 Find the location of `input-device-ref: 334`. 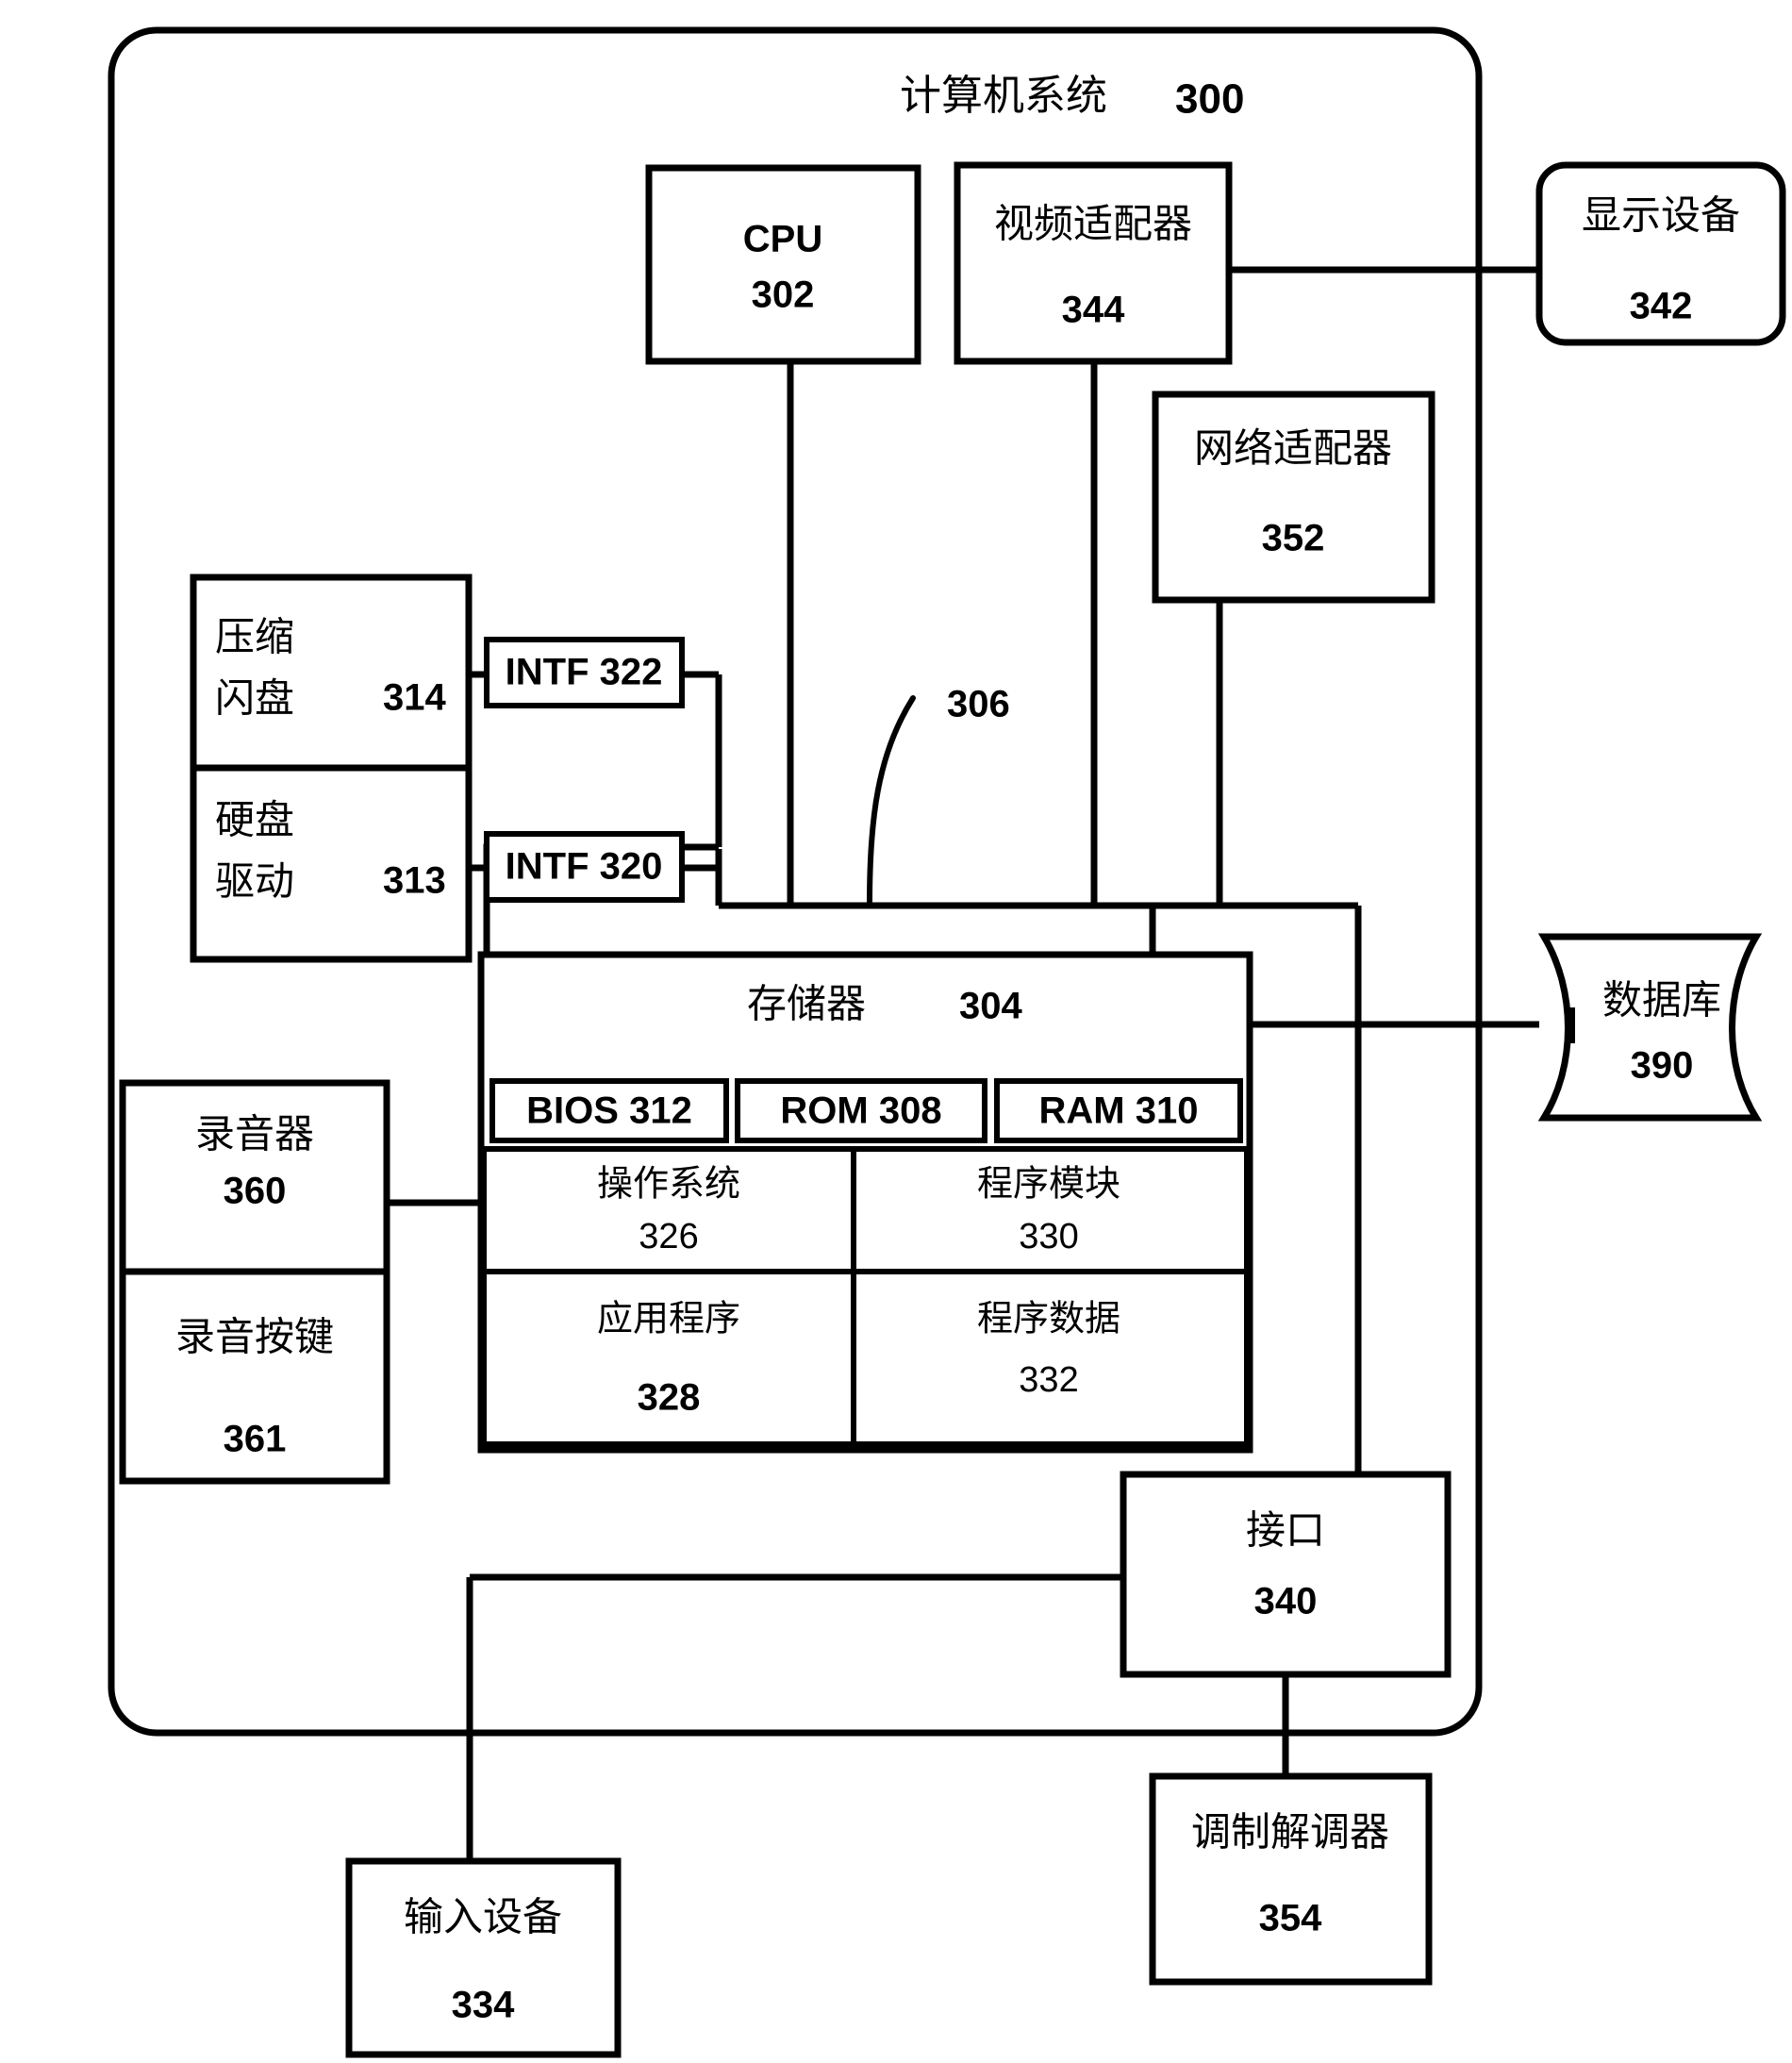

input-device-ref: 334 is located at coordinates (483, 2005).